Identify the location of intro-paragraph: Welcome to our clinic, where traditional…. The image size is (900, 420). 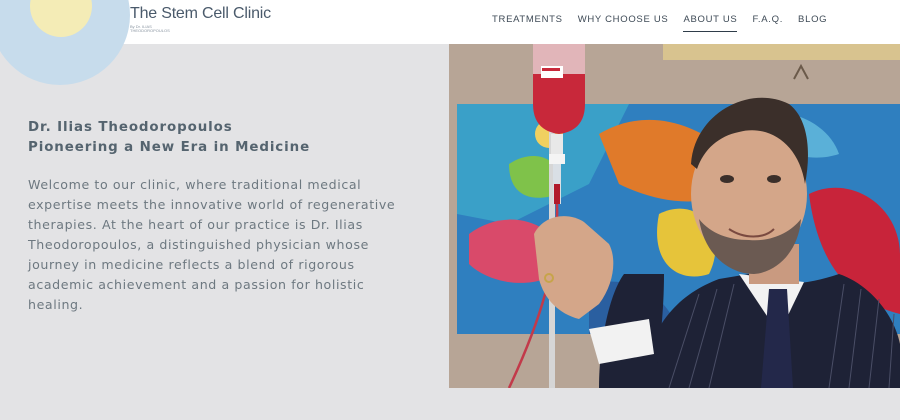
(213, 245).